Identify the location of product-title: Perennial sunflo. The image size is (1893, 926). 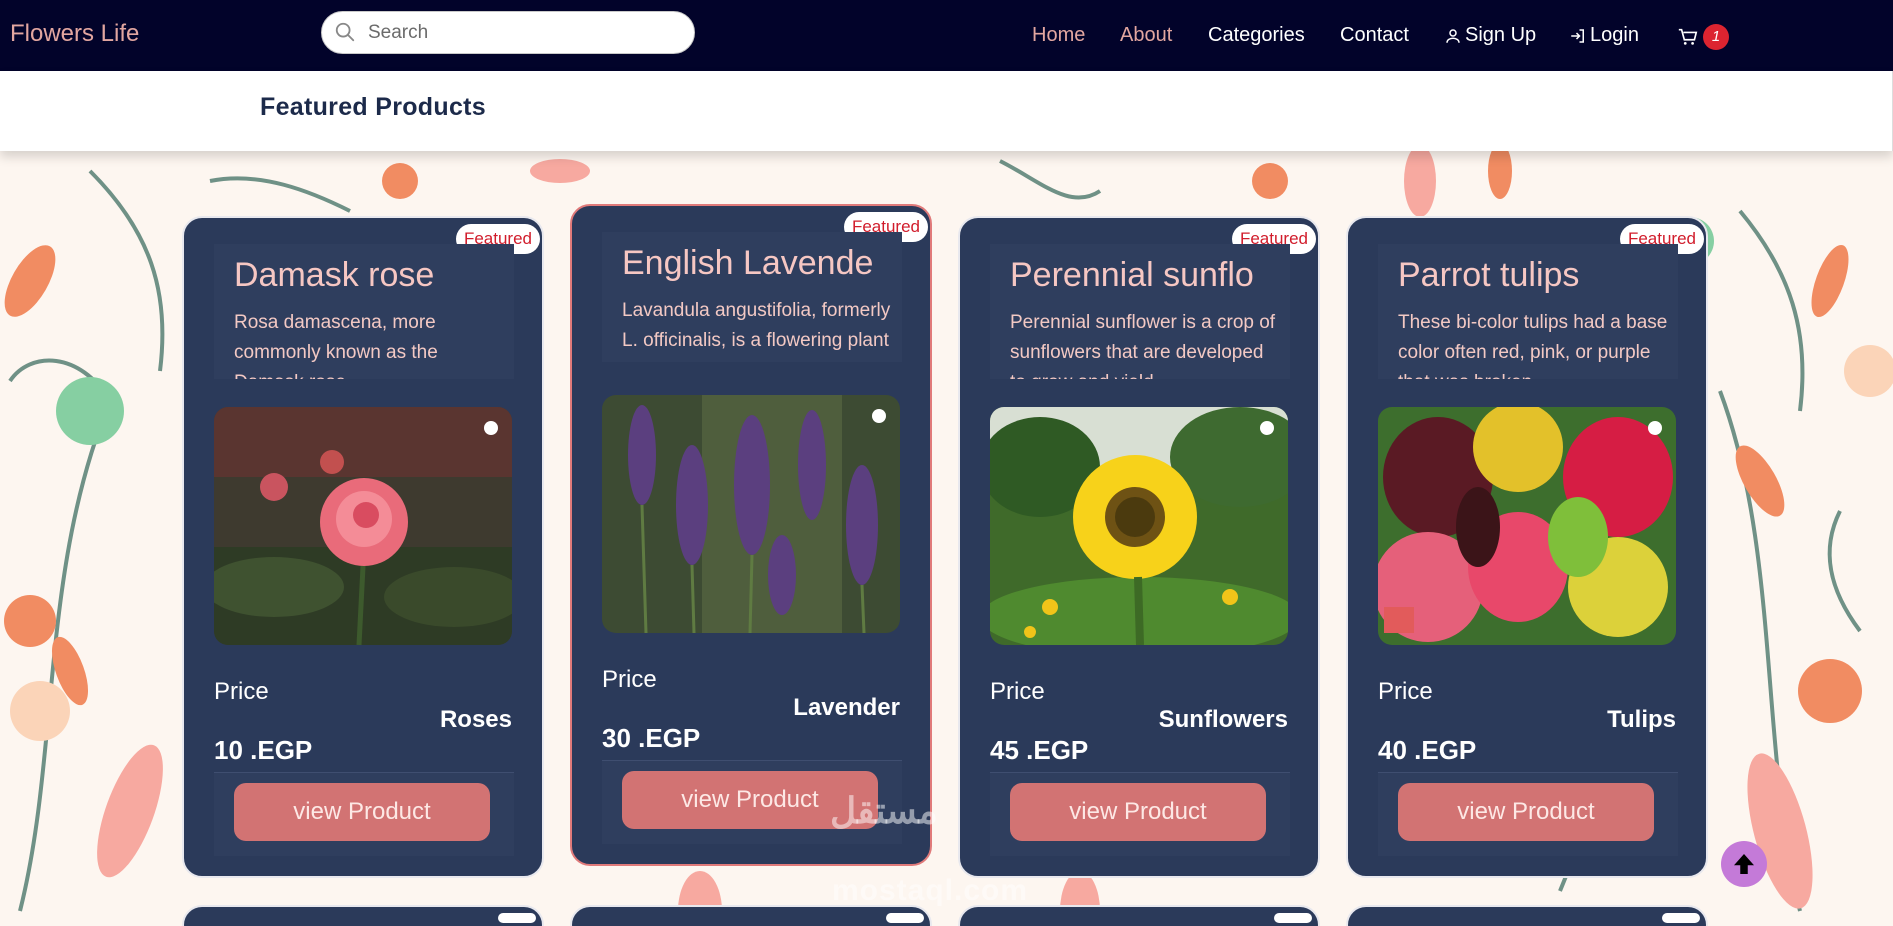
(1132, 275).